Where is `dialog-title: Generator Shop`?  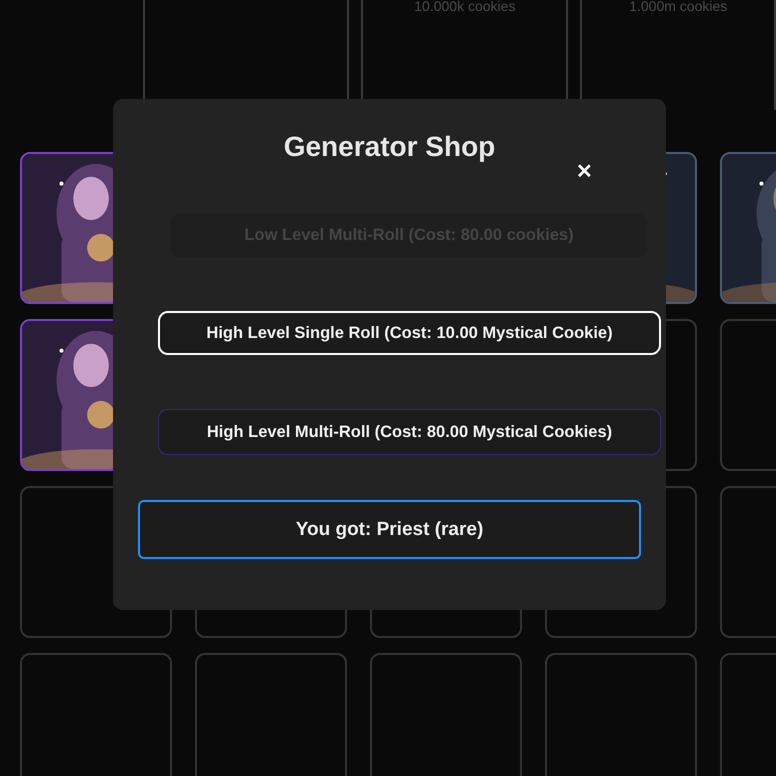 dialog-title: Generator Shop is located at coordinates (390, 146).